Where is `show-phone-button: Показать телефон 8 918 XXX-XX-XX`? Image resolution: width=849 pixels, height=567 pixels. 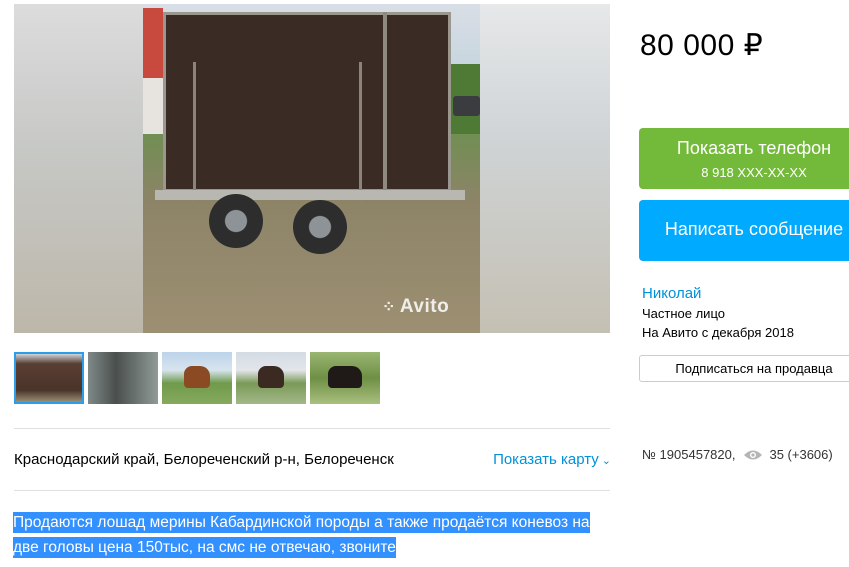
show-phone-button: Показать телефон 8 918 XXX-XX-XX is located at coordinates (744, 158).